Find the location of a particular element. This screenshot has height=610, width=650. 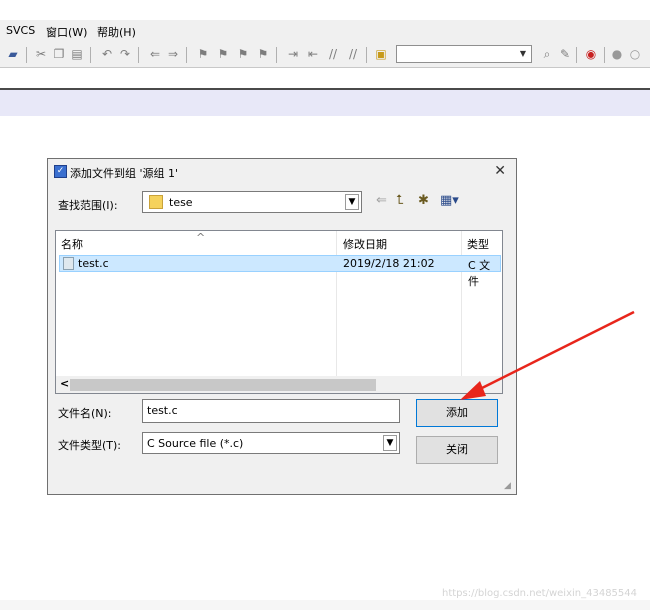

annotation-arrow-head is located at coordinates (473, 390).